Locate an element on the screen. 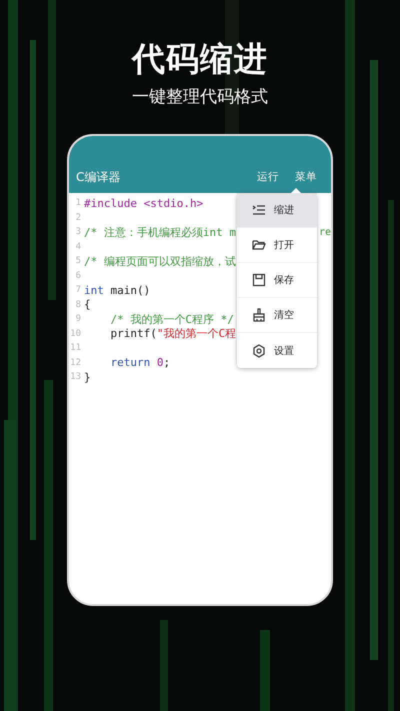 This screenshot has height=711, width=400. line-number: 4 is located at coordinates (77, 247).